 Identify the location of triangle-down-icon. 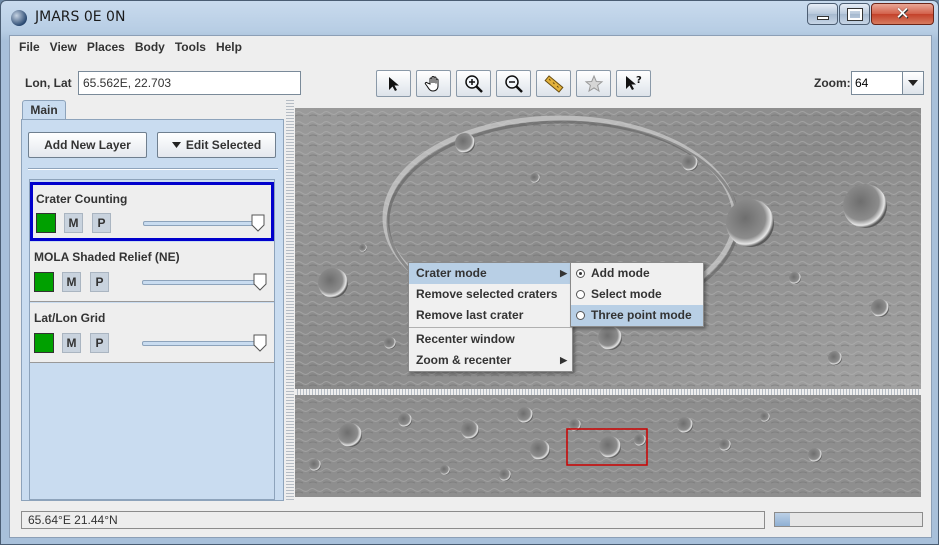
(176, 145).